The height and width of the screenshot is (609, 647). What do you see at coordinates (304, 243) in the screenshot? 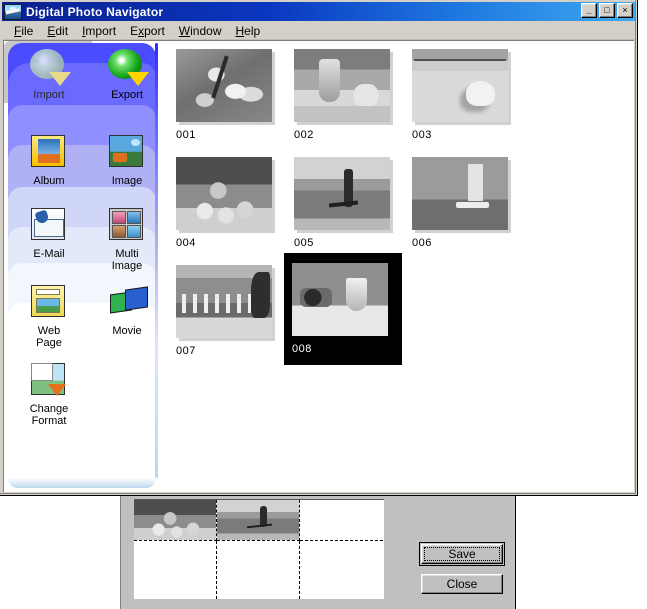
I see `thumbnail-label: 005` at bounding box center [304, 243].